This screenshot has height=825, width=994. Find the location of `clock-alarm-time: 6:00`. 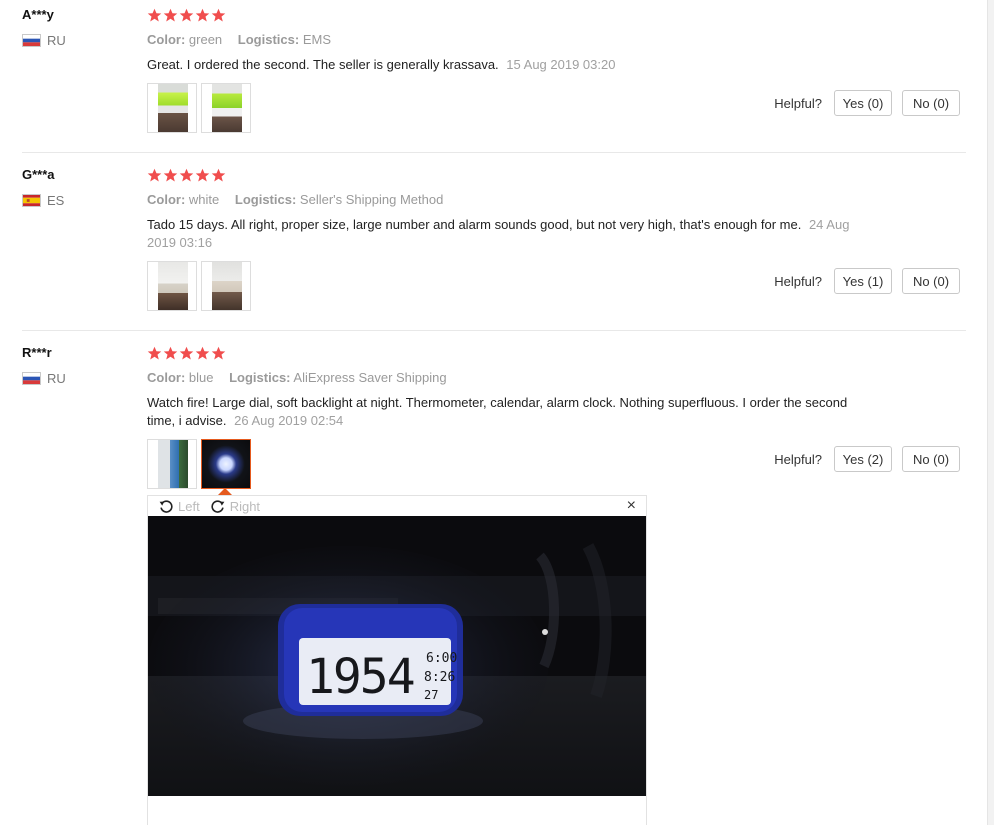

clock-alarm-time: 6:00 is located at coordinates (441, 658).